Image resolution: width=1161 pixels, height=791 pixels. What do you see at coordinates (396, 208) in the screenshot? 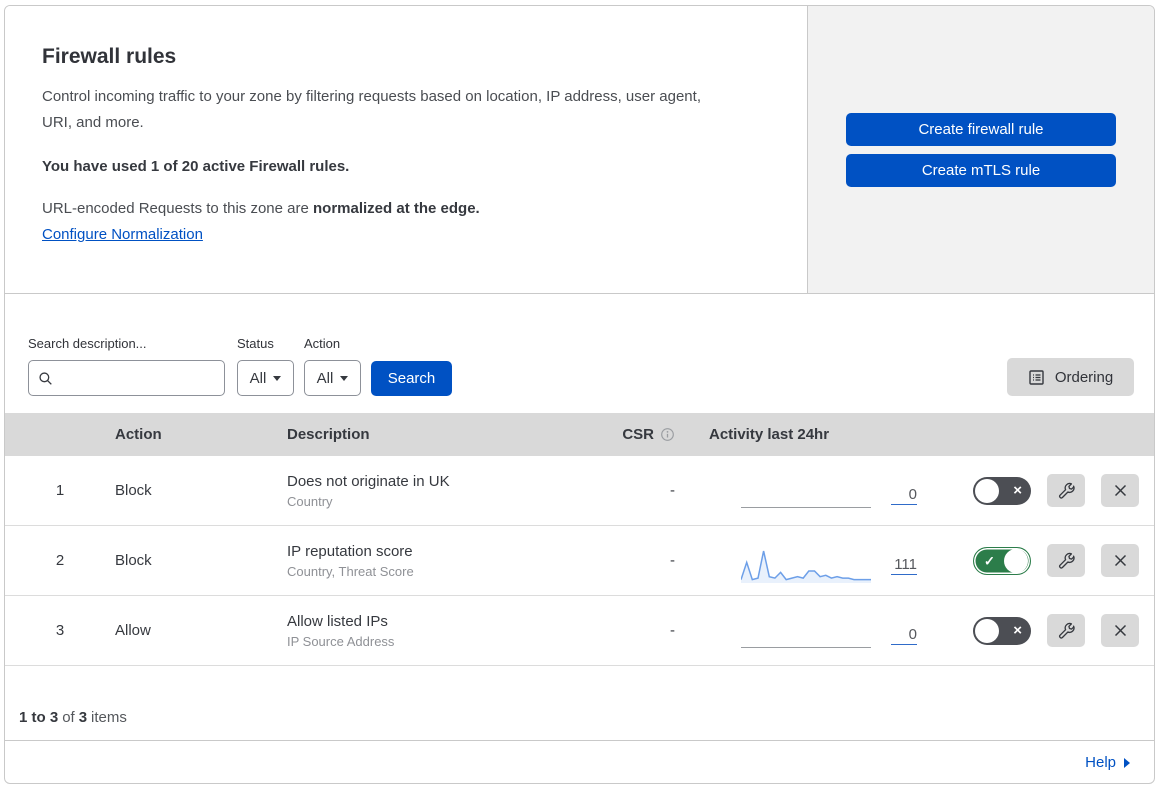
I see `normalization-bold: normalized at the edge.` at bounding box center [396, 208].